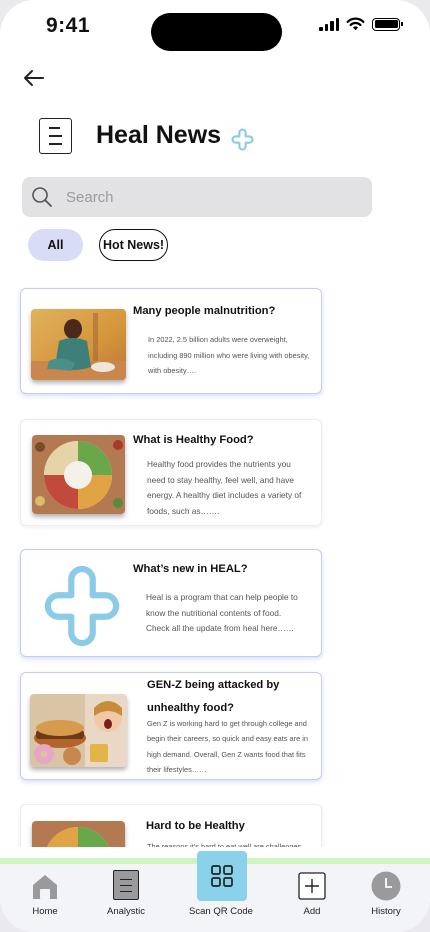 The height and width of the screenshot is (932, 430). Describe the element at coordinates (34, 78) in the screenshot. I see `back-arrow-icon` at that location.